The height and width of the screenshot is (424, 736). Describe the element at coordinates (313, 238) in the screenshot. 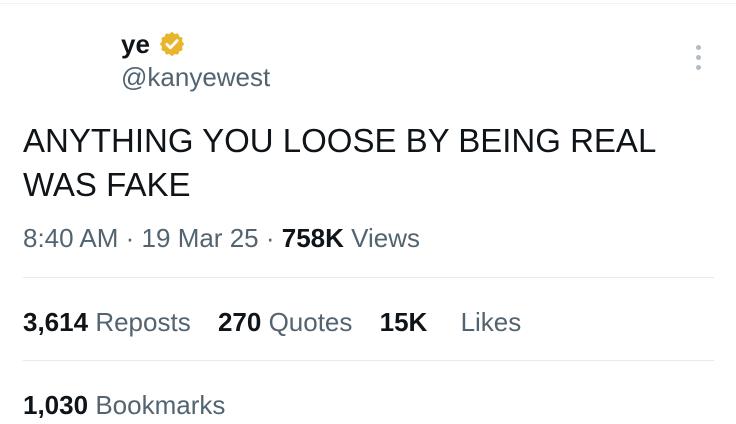

I see `views-count: 758K` at that location.